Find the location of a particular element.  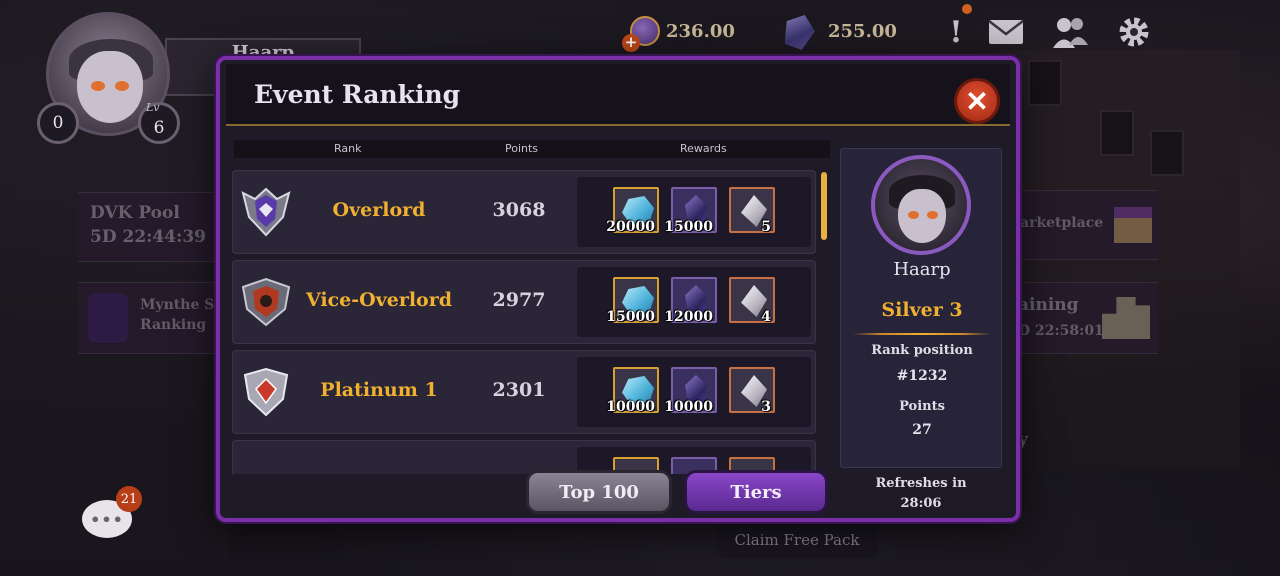

rewards-box: 15000 12000 4 is located at coordinates (694, 302).